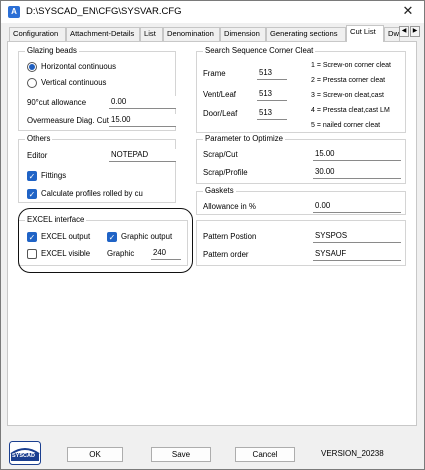 The image size is (425, 470). I want to click on legend-item: 2 = Pressta corner cleat, so click(348, 80).